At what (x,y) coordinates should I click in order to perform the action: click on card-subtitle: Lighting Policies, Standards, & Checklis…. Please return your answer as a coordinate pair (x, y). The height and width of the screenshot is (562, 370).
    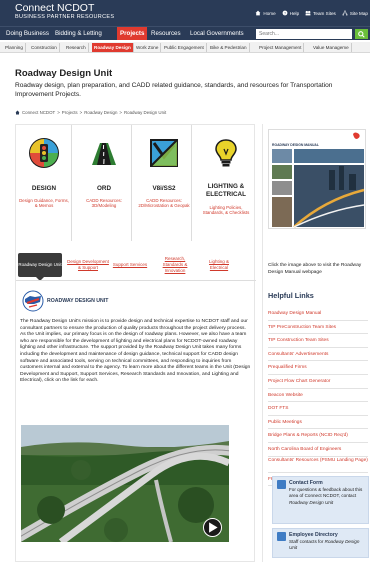
    Looking at the image, I should click on (226, 210).